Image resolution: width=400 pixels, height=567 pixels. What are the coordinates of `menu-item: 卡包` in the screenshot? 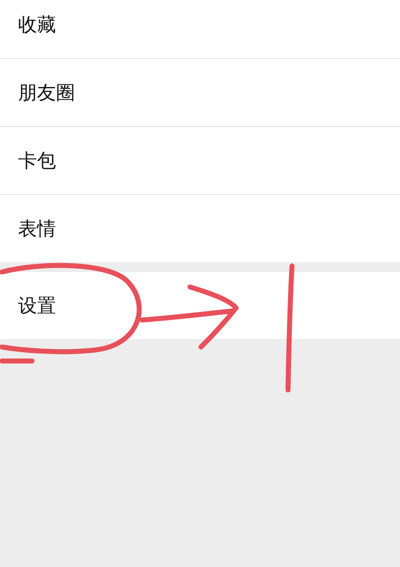 It's located at (37, 161).